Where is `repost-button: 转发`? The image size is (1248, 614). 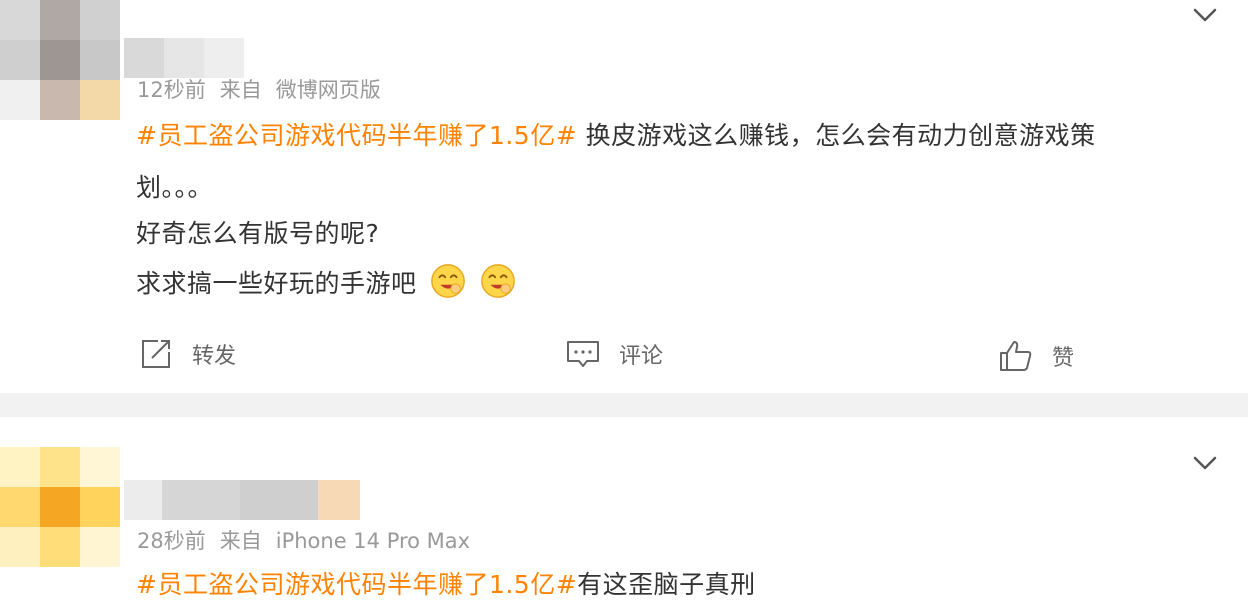
repost-button: 转发 is located at coordinates (187, 354).